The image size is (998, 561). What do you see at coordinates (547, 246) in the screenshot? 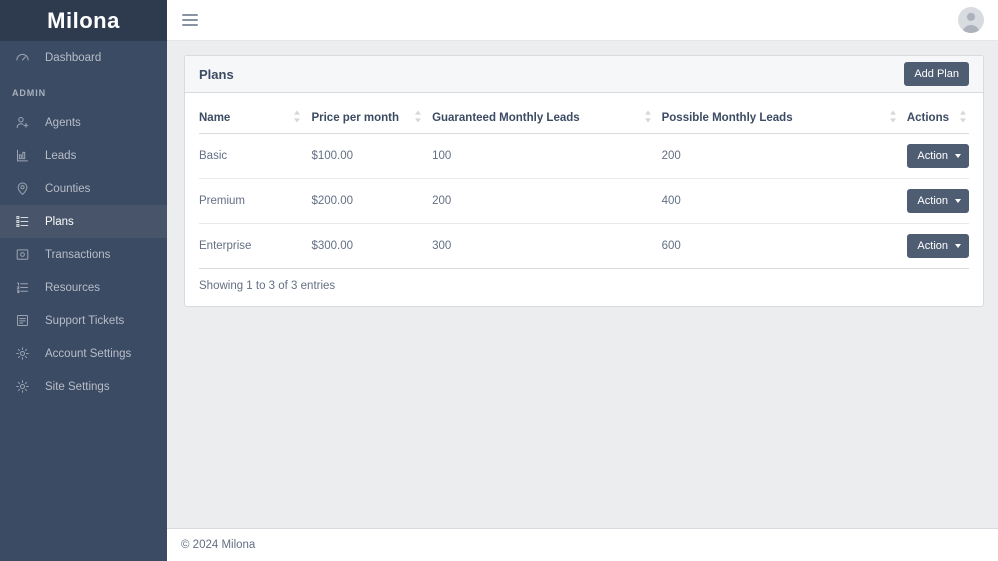
I see `cell-guaranteed-leads: 300` at bounding box center [547, 246].